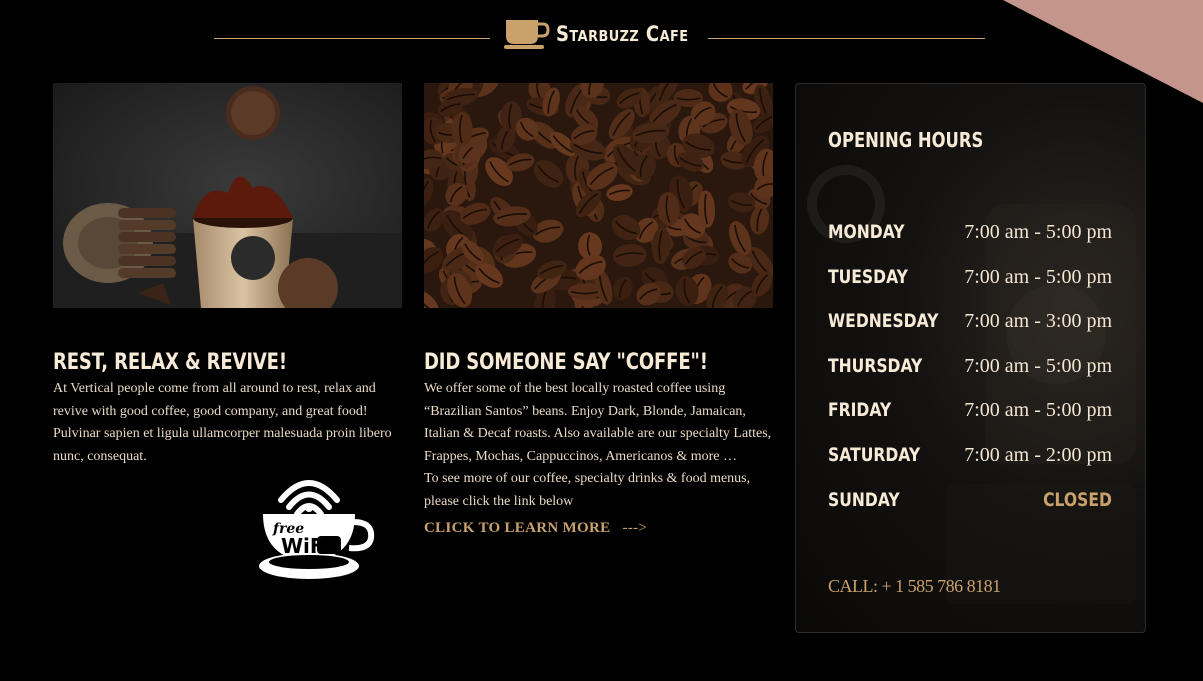 This screenshot has height=681, width=1203. I want to click on hours-row-saturday: SATURDAY 7:00 am - 2:00 pm, so click(970, 459).